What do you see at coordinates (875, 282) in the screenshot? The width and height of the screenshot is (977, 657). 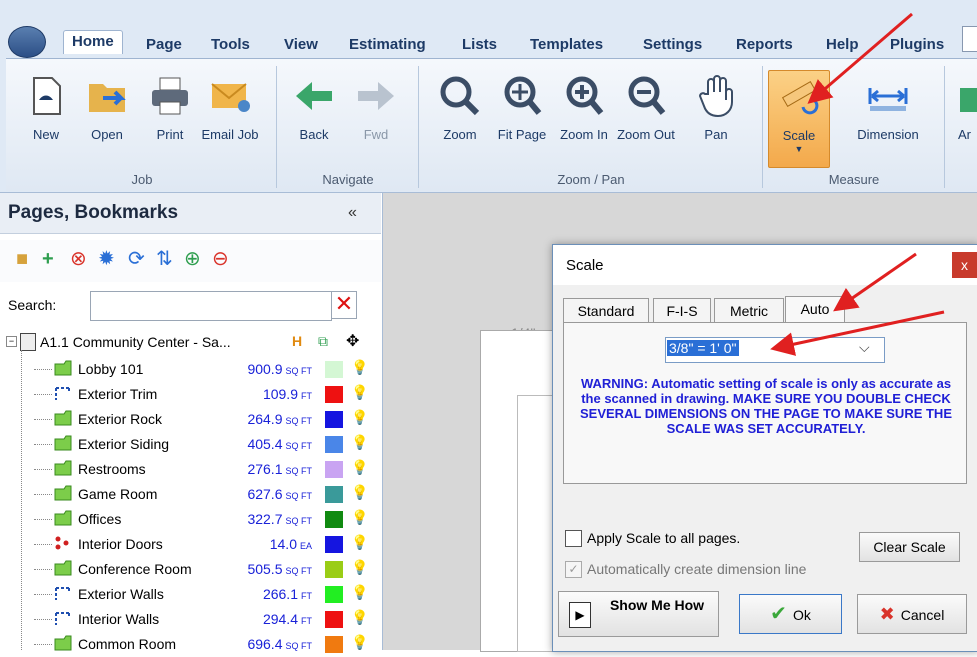 I see `arrow-to-auto-tab` at bounding box center [875, 282].